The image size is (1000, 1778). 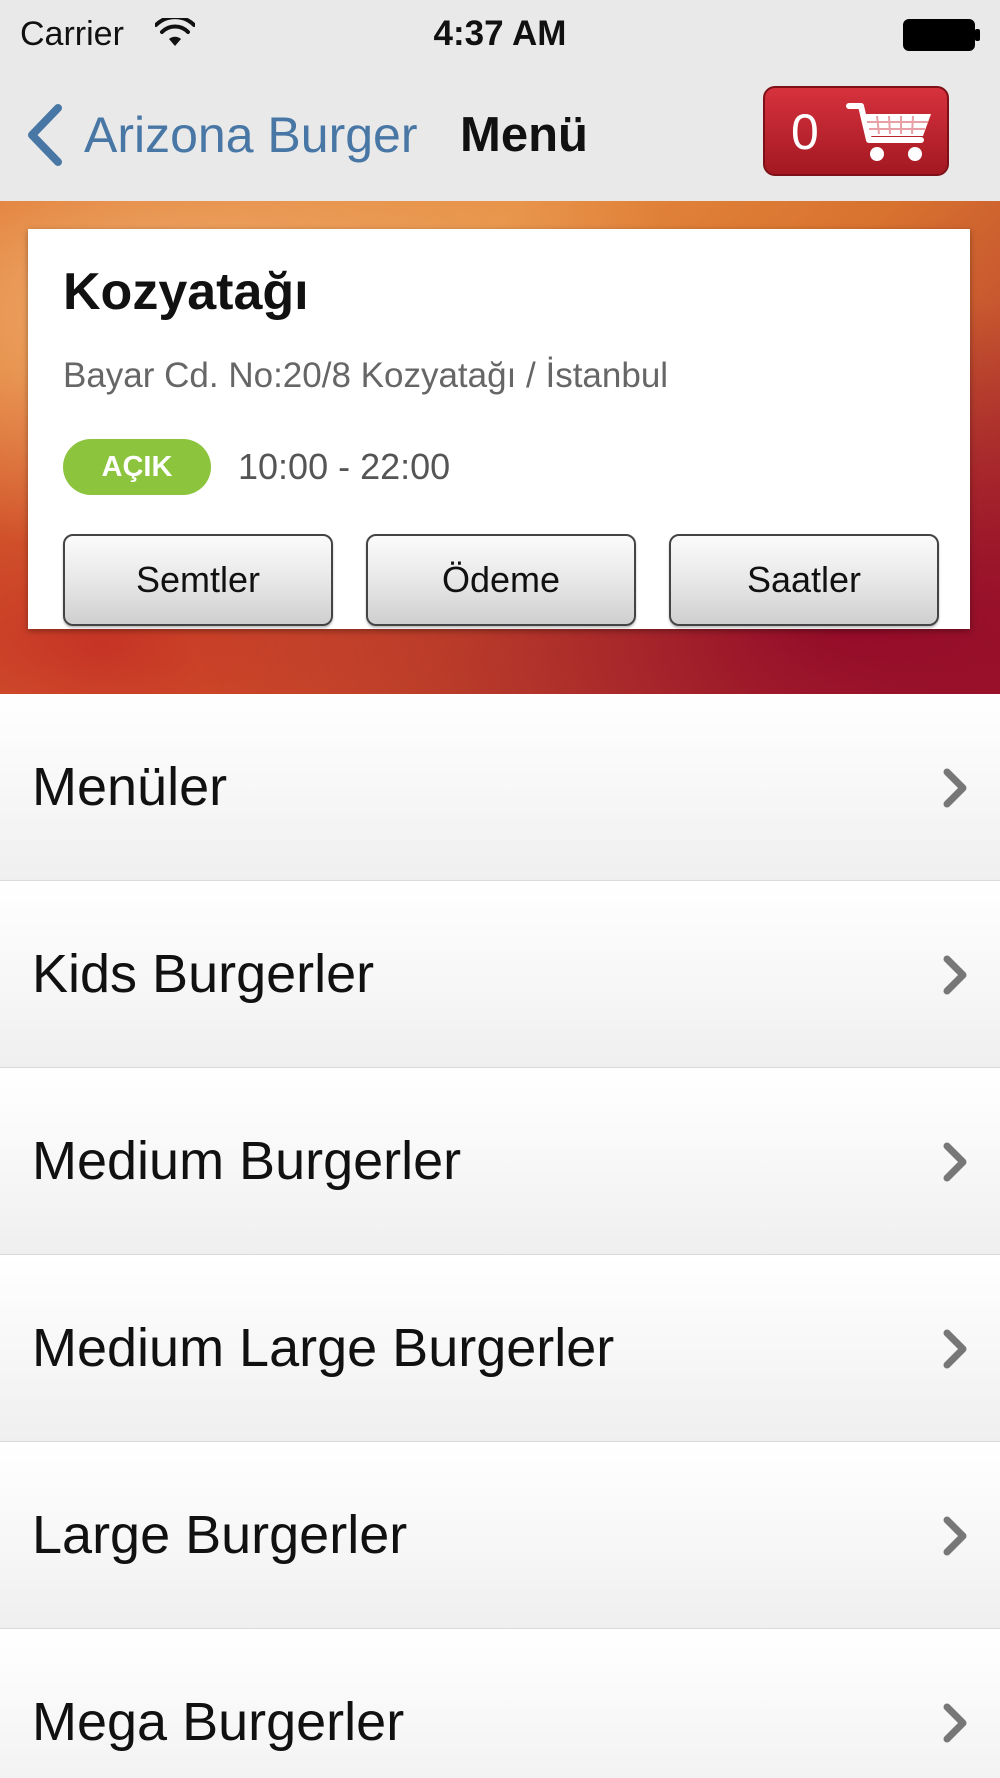 I want to click on districts-button: Semtler, so click(x=198, y=580).